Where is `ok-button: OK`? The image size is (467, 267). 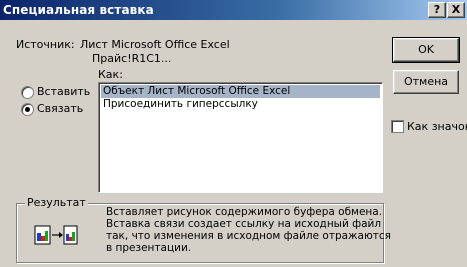 ok-button: OK is located at coordinates (426, 50).